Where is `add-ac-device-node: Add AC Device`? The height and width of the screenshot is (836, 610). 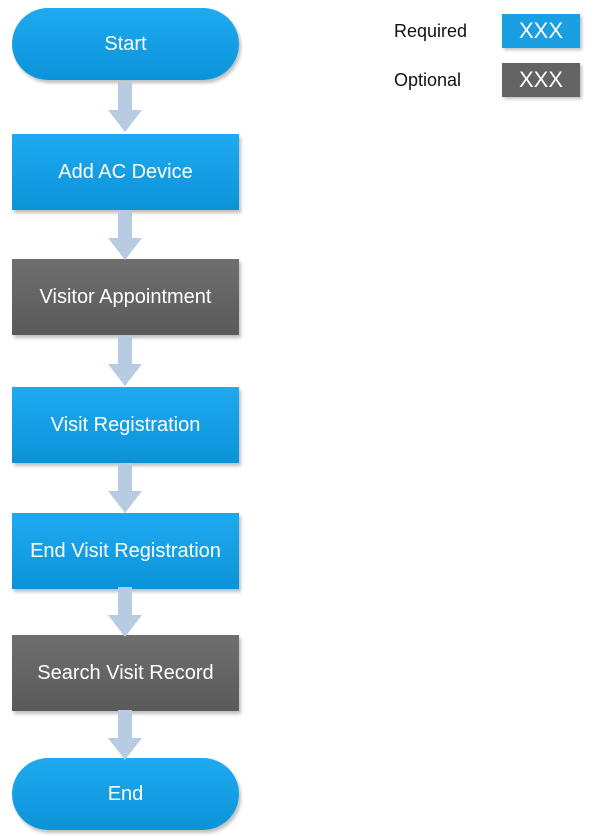
add-ac-device-node: Add AC Device is located at coordinates (125, 172).